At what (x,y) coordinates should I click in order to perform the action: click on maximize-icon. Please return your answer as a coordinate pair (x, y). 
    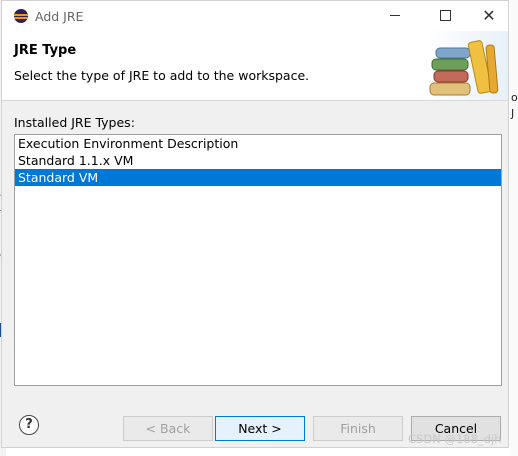
    Looking at the image, I should click on (445, 15).